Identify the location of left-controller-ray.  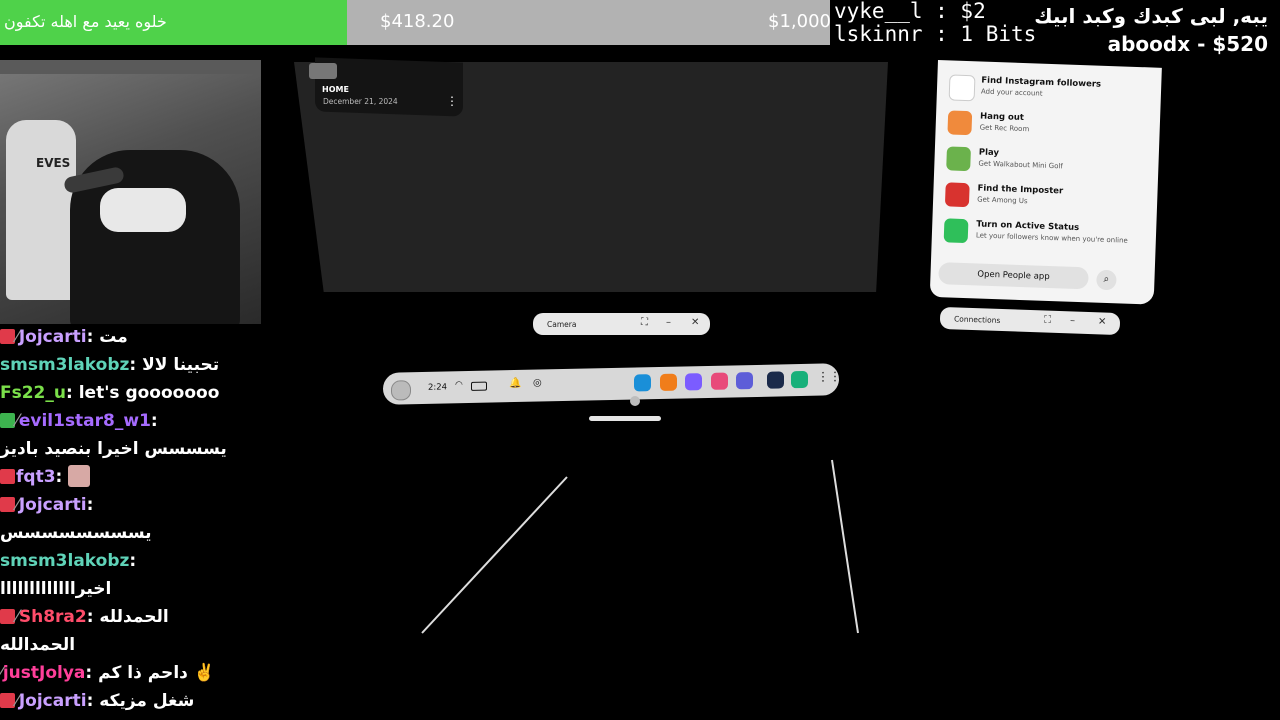
(494, 555).